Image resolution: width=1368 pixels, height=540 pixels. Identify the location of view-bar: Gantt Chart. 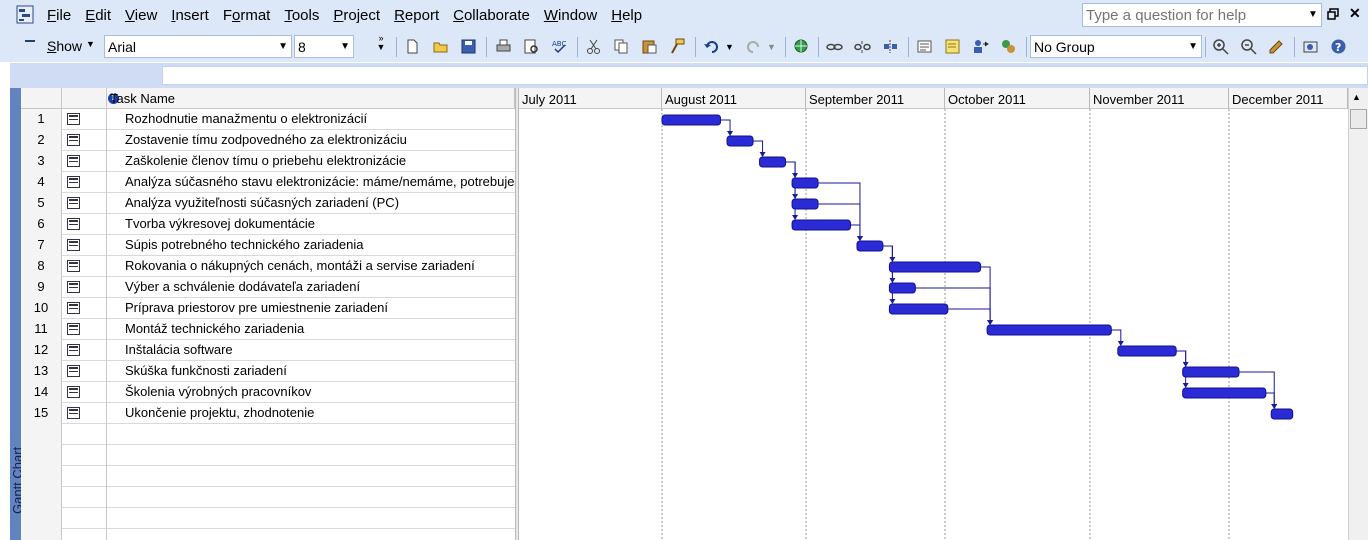
(17, 314).